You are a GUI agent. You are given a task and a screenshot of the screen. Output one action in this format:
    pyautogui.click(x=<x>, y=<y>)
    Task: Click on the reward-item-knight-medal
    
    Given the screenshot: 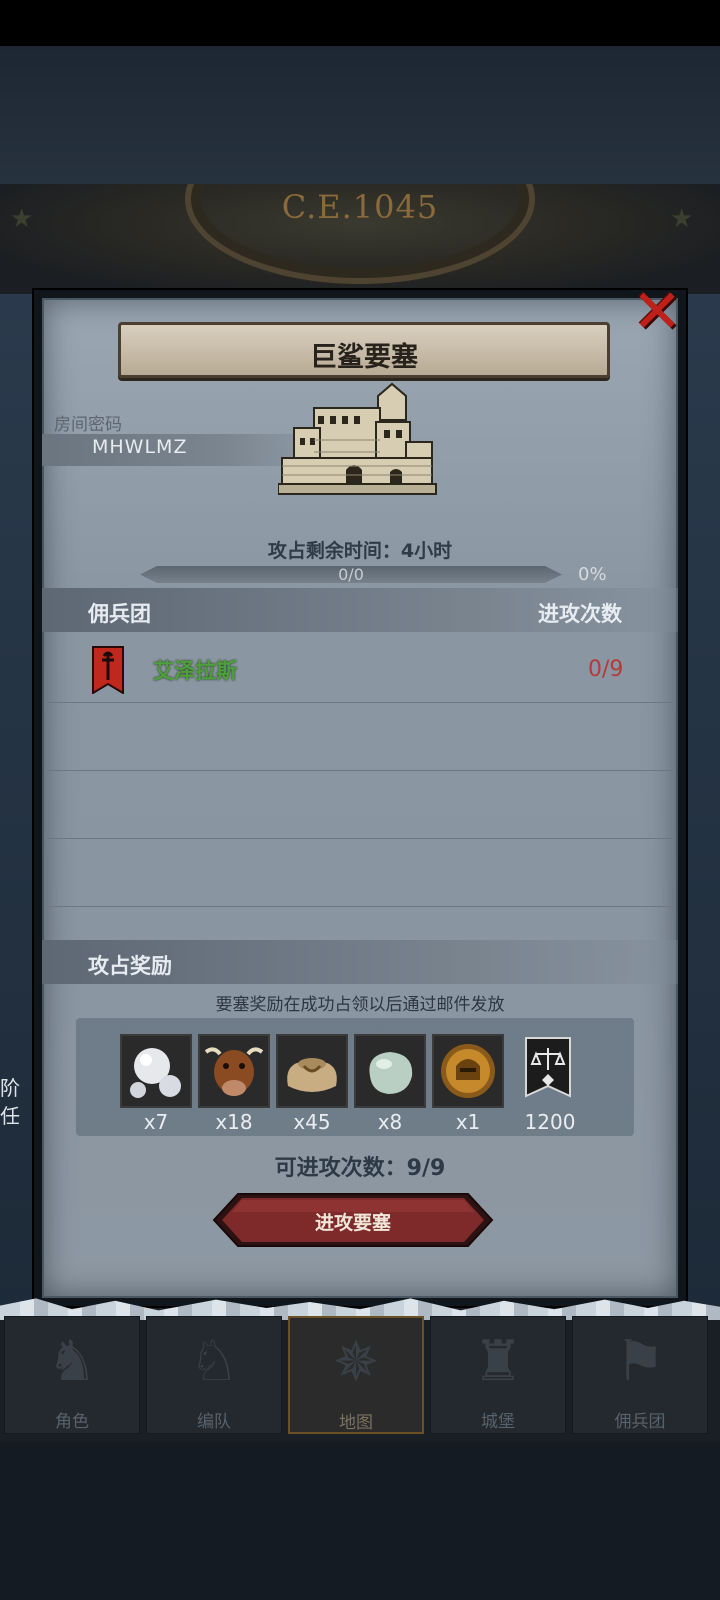 What is the action you would take?
    pyautogui.click(x=468, y=1071)
    